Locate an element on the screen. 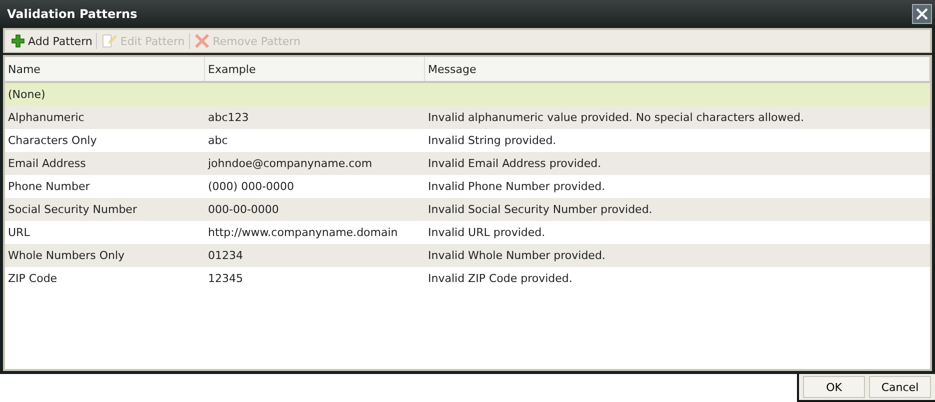 Image resolution: width=935 pixels, height=402 pixels. dialog-button: Cancel is located at coordinates (900, 387).